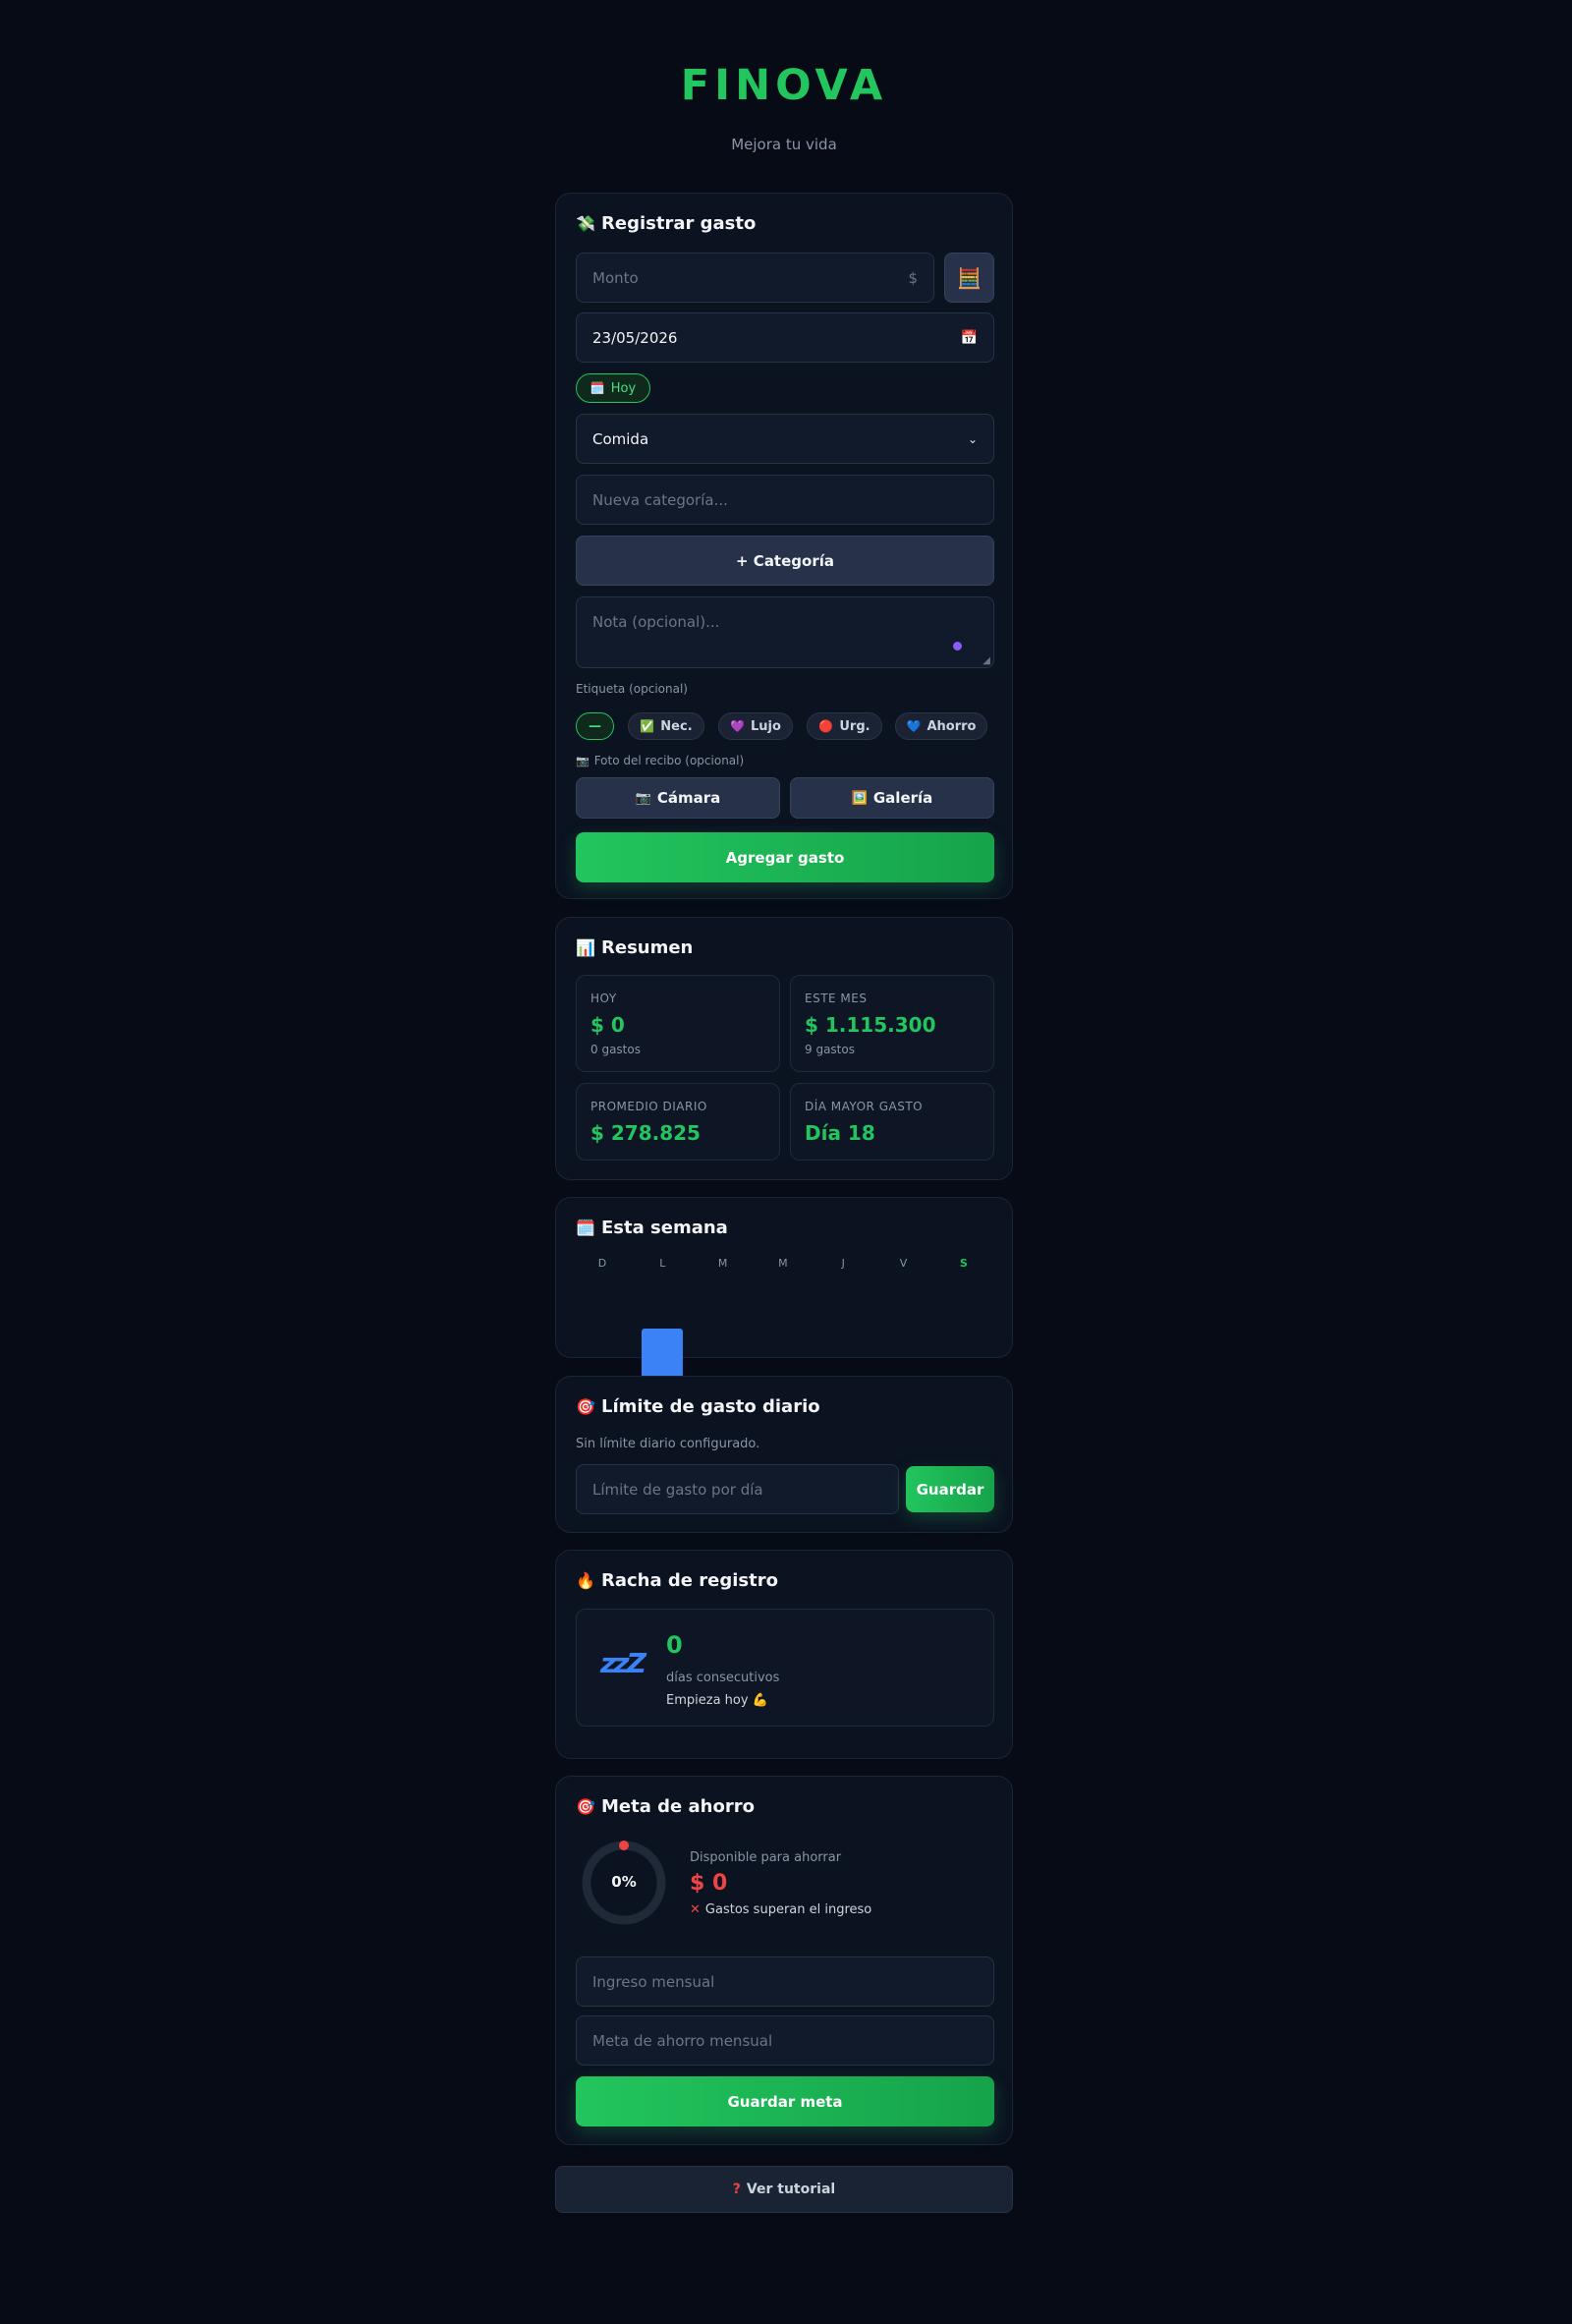 Image resolution: width=1572 pixels, height=2324 pixels. I want to click on savings-percent: 0%, so click(624, 1882).